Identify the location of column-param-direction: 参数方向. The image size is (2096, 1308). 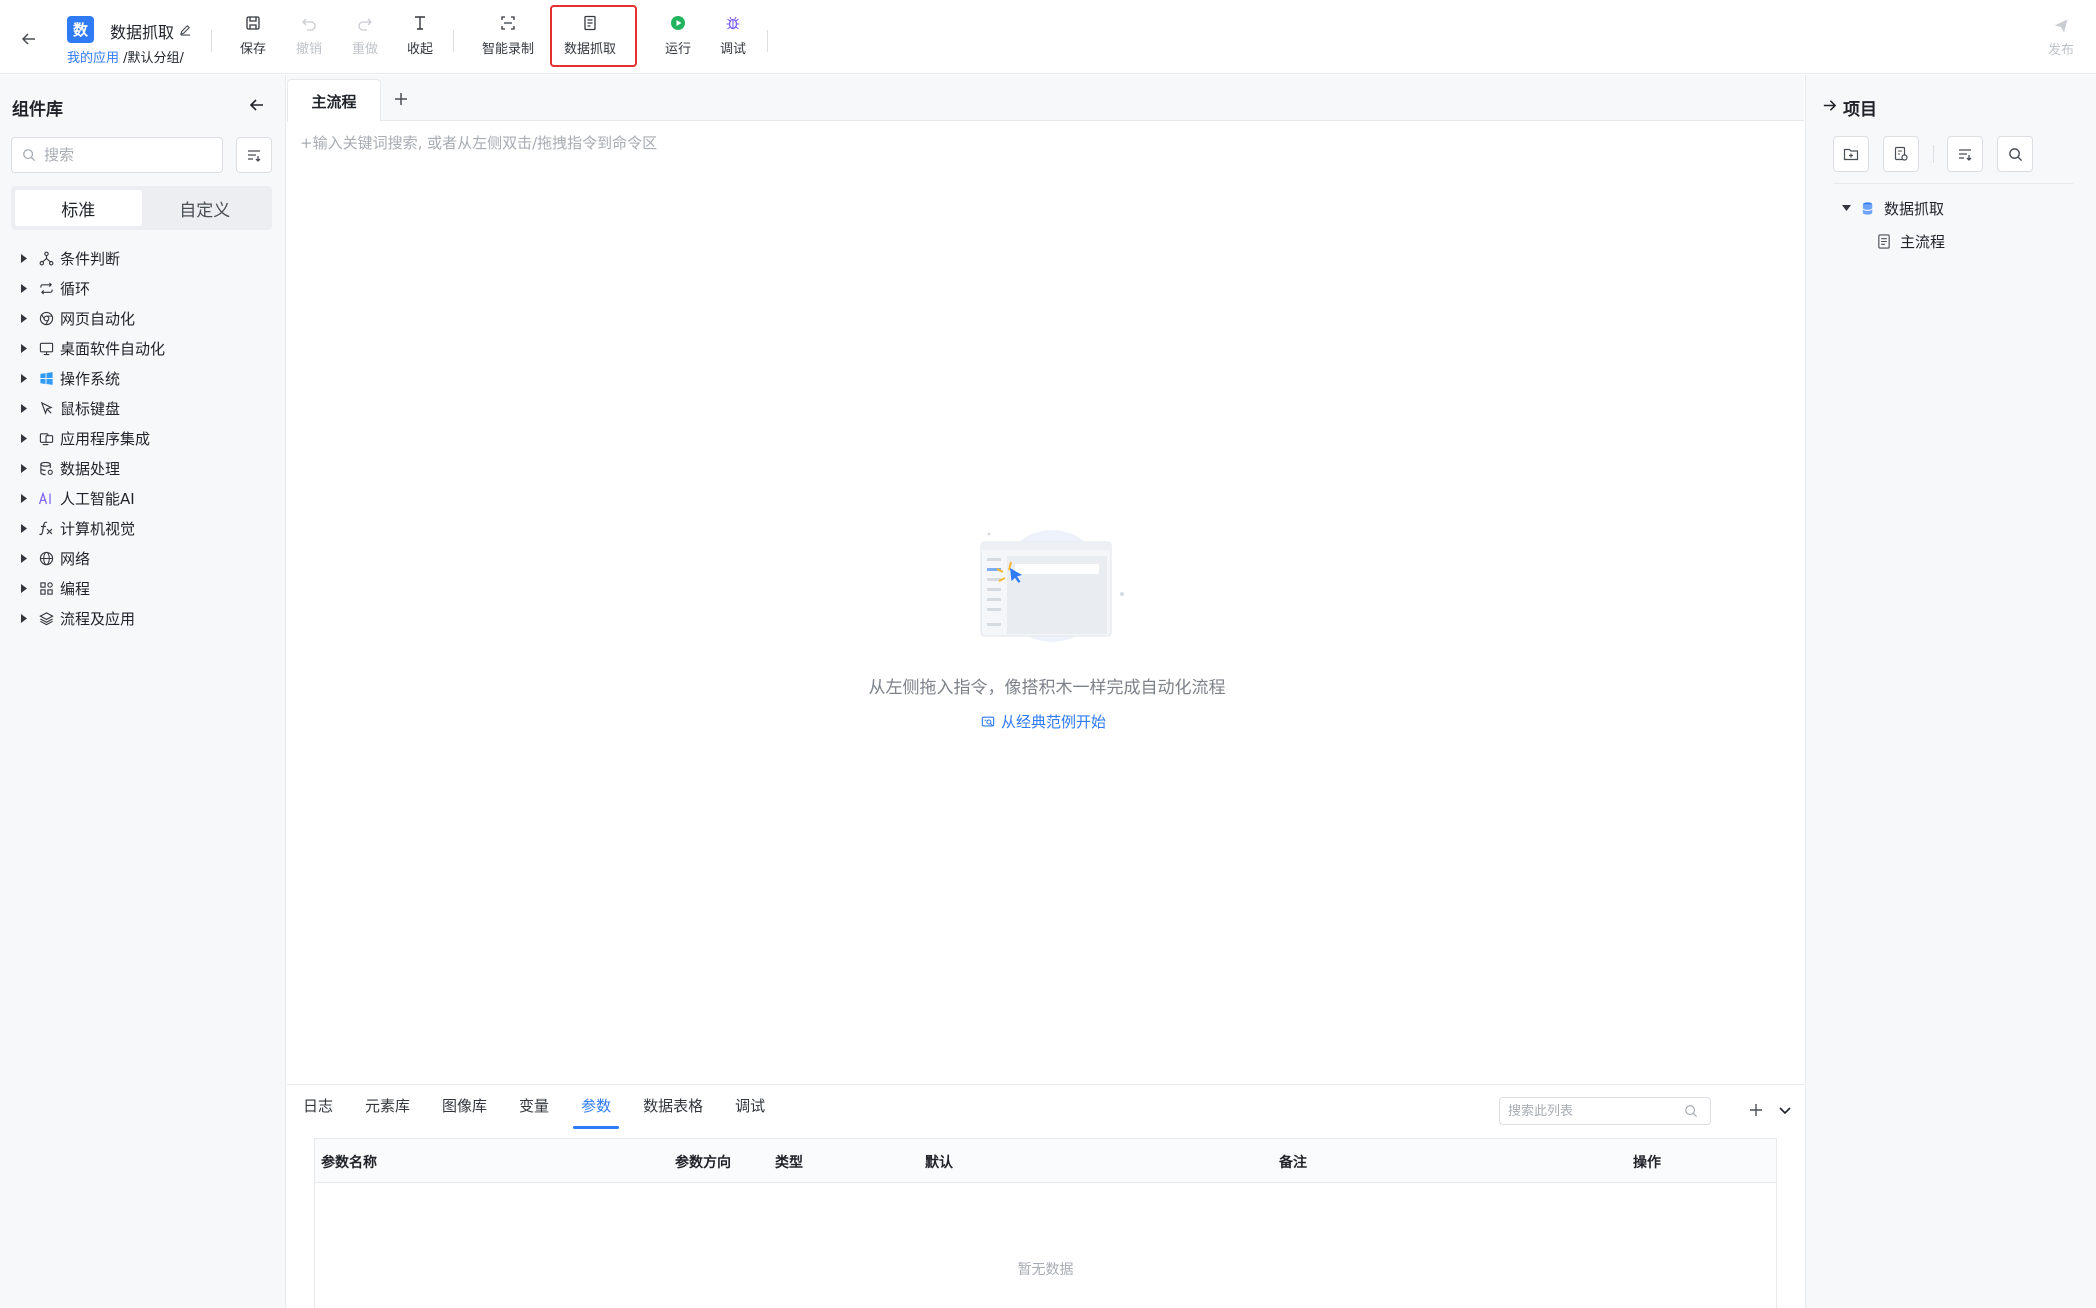
(703, 1163).